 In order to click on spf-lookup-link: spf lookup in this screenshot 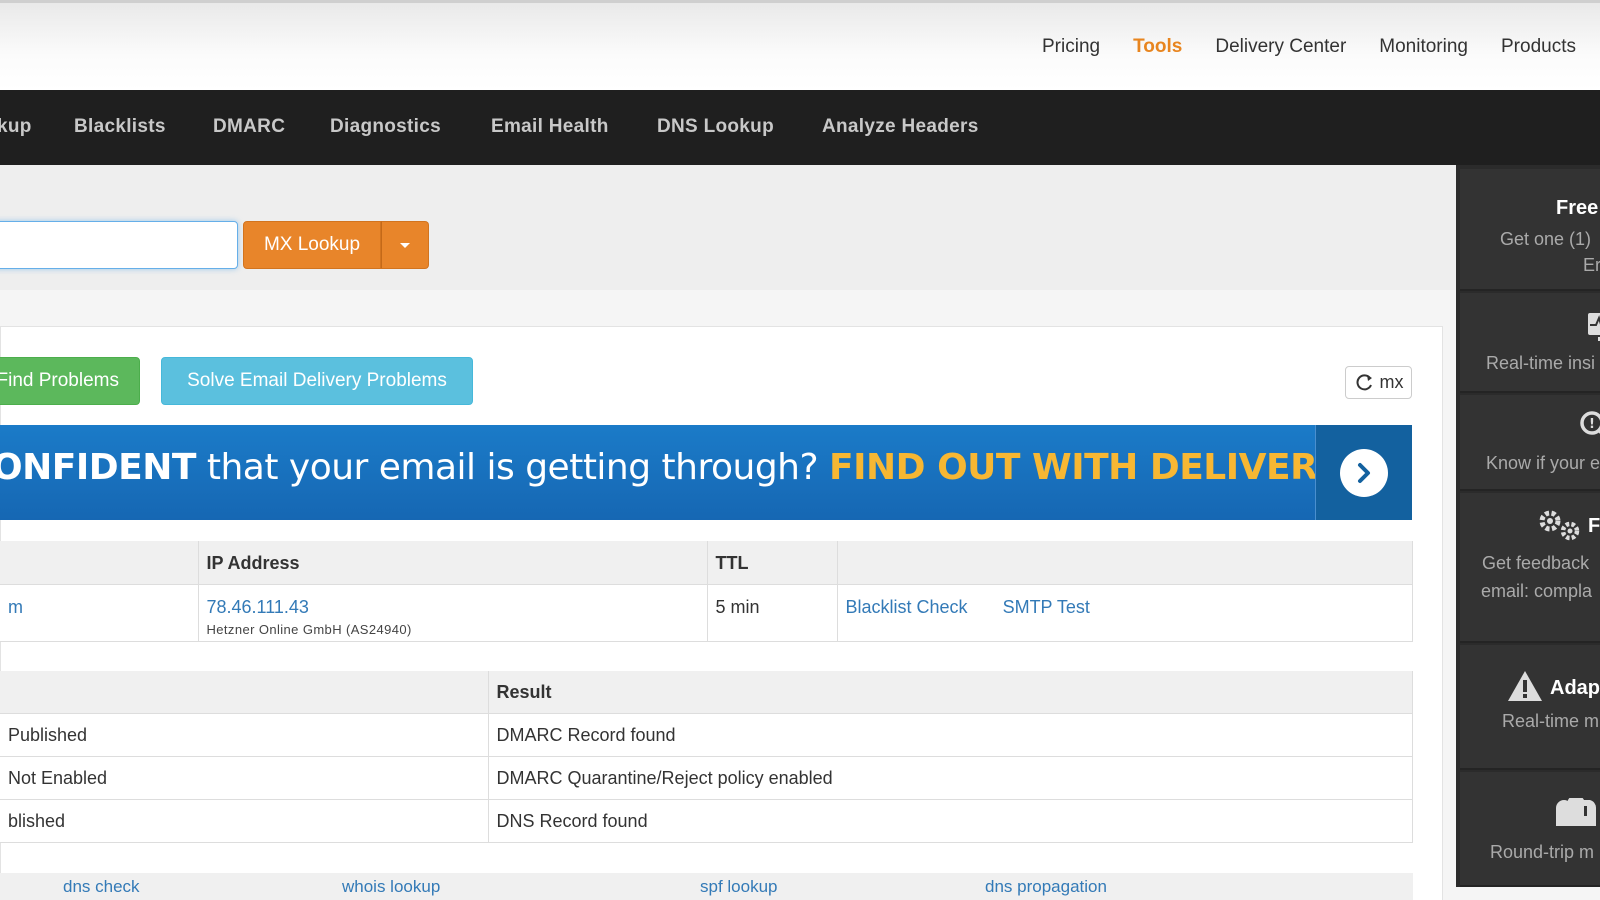, I will do `click(739, 887)`.